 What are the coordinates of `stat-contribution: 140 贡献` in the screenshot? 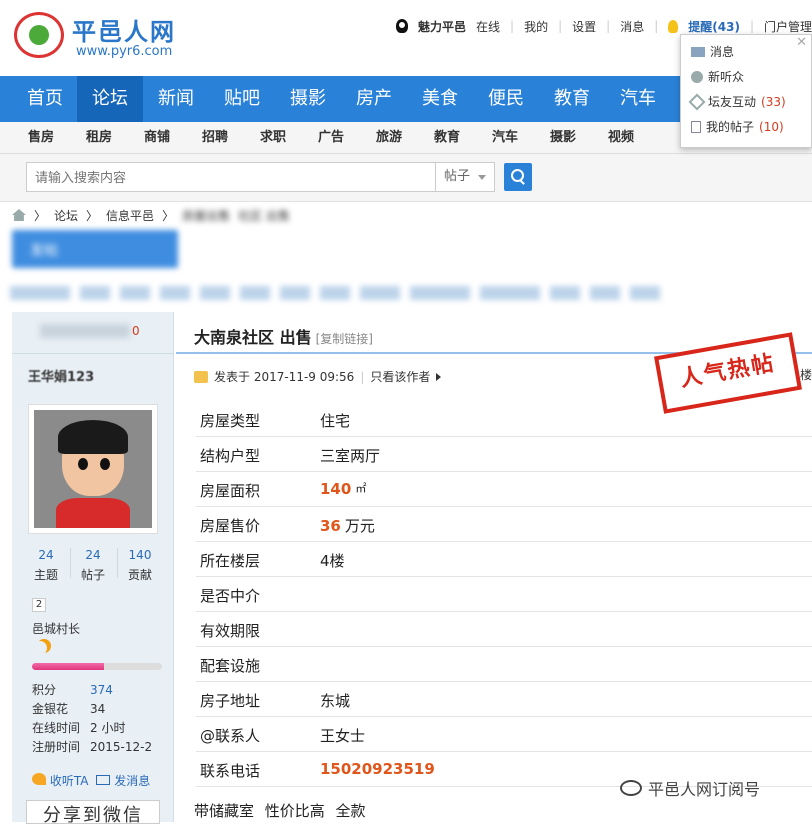 It's located at (140, 565).